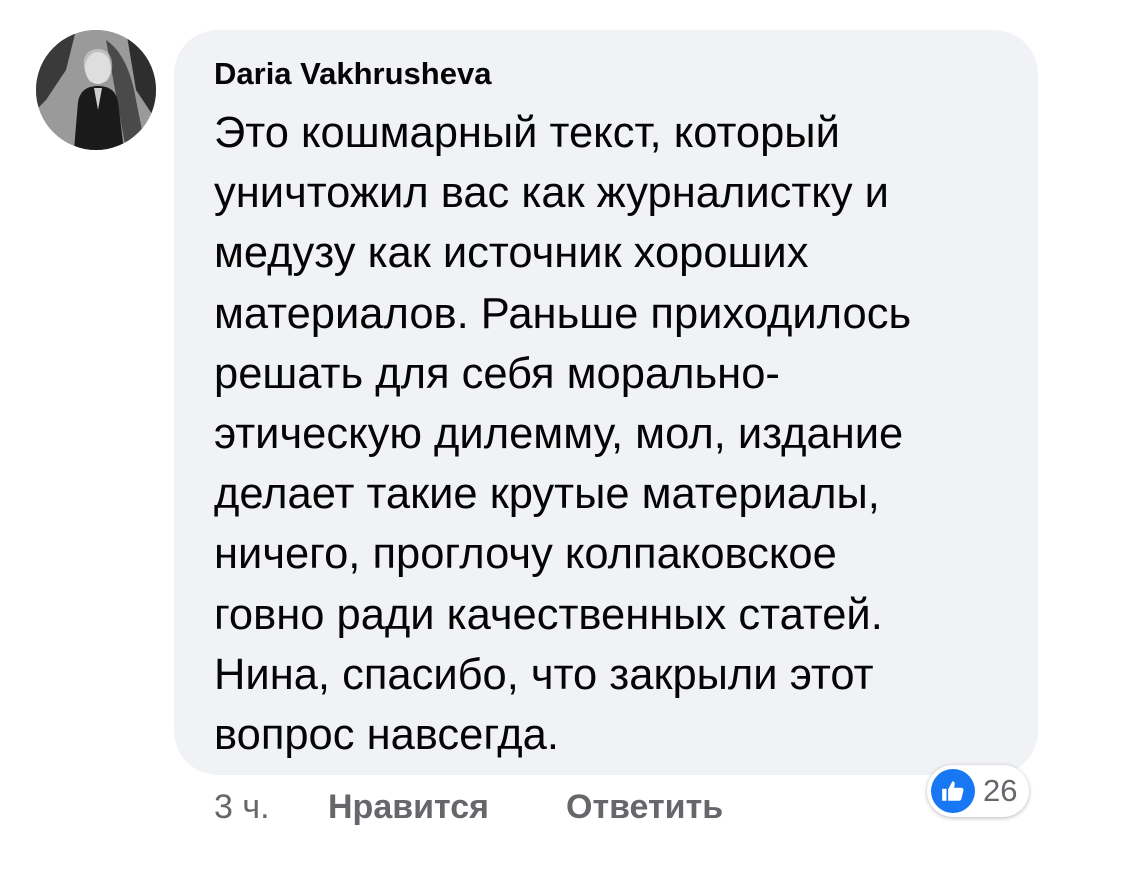 The image size is (1125, 874). I want to click on comment-line: Нина, спасибо, что закрыли этот, so click(544, 674).